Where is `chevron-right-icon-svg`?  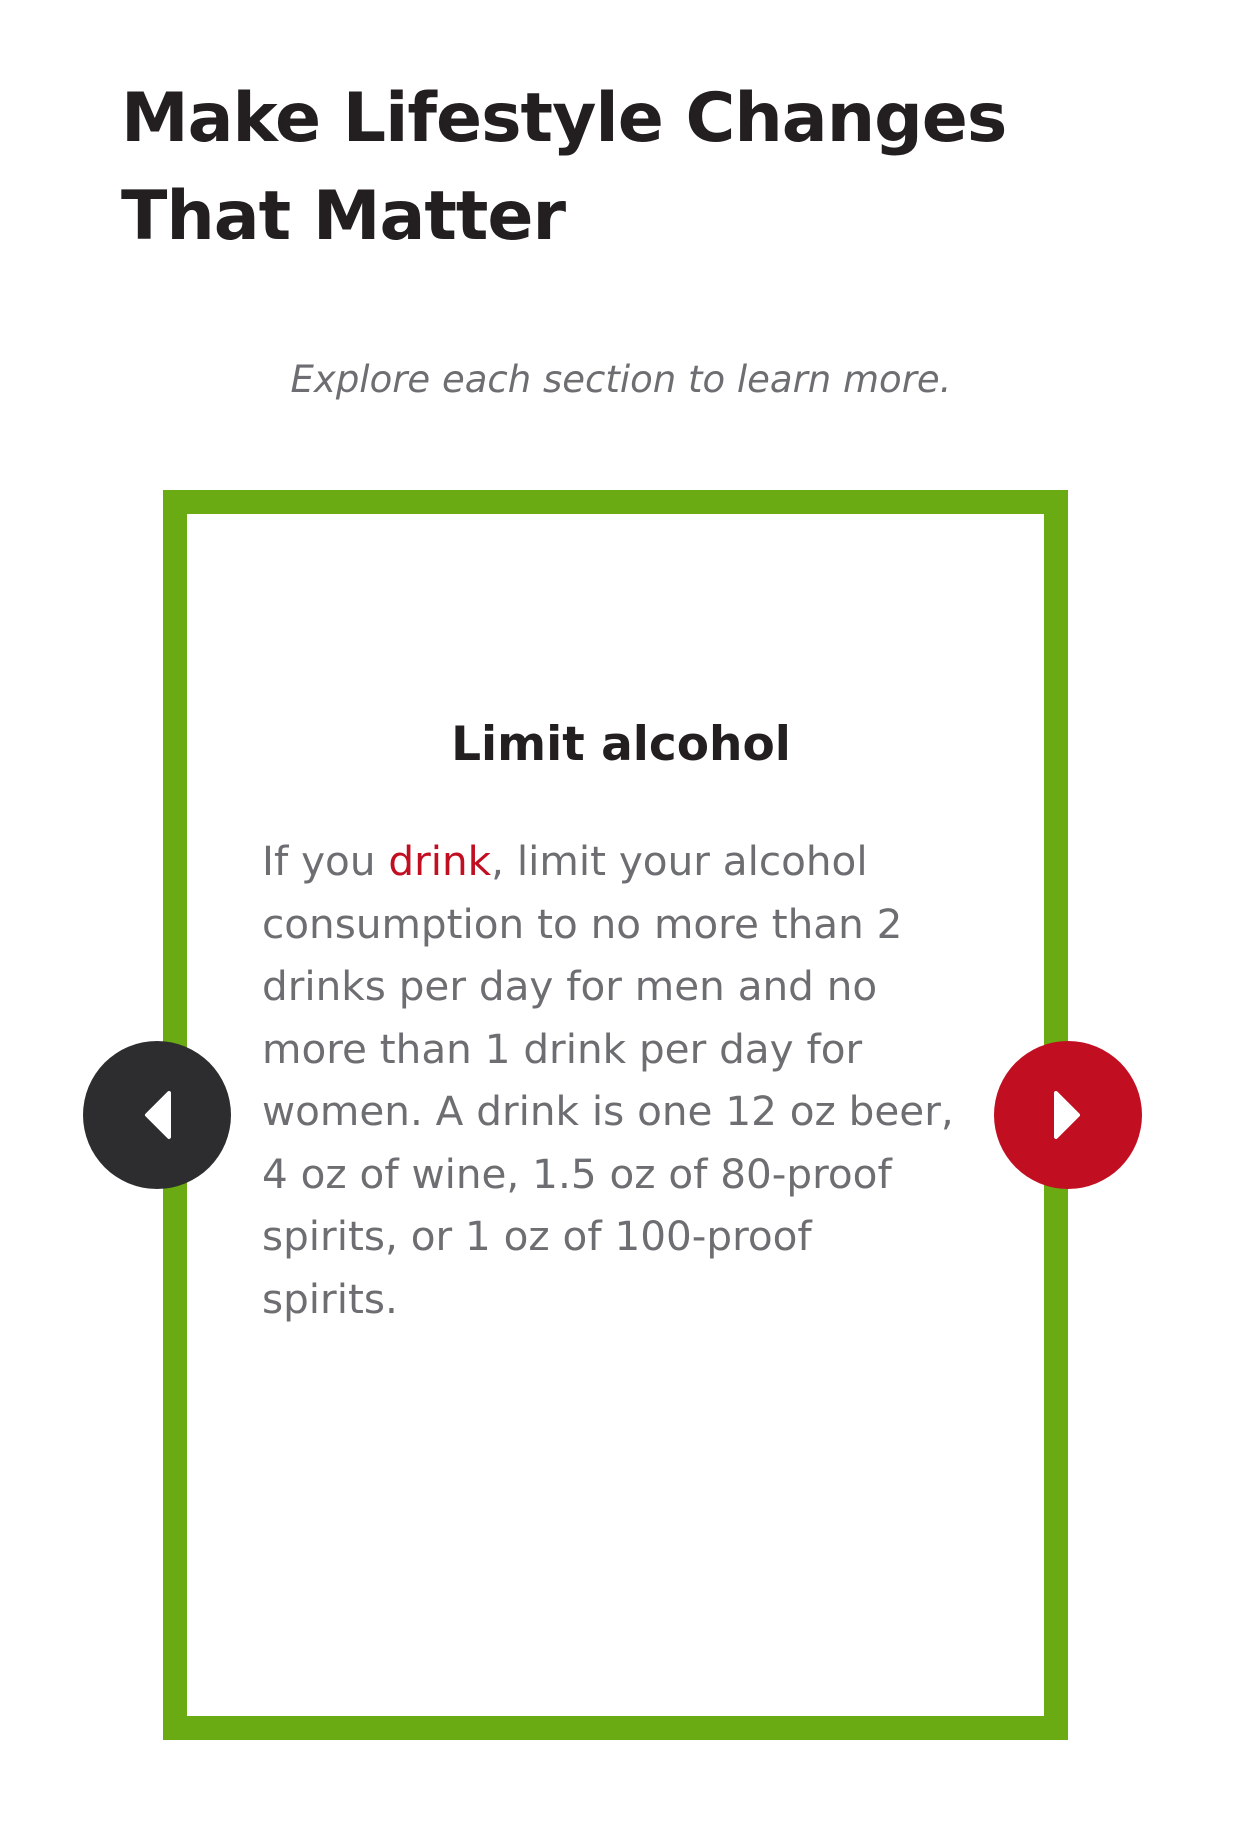 chevron-right-icon-svg is located at coordinates (1067, 1115).